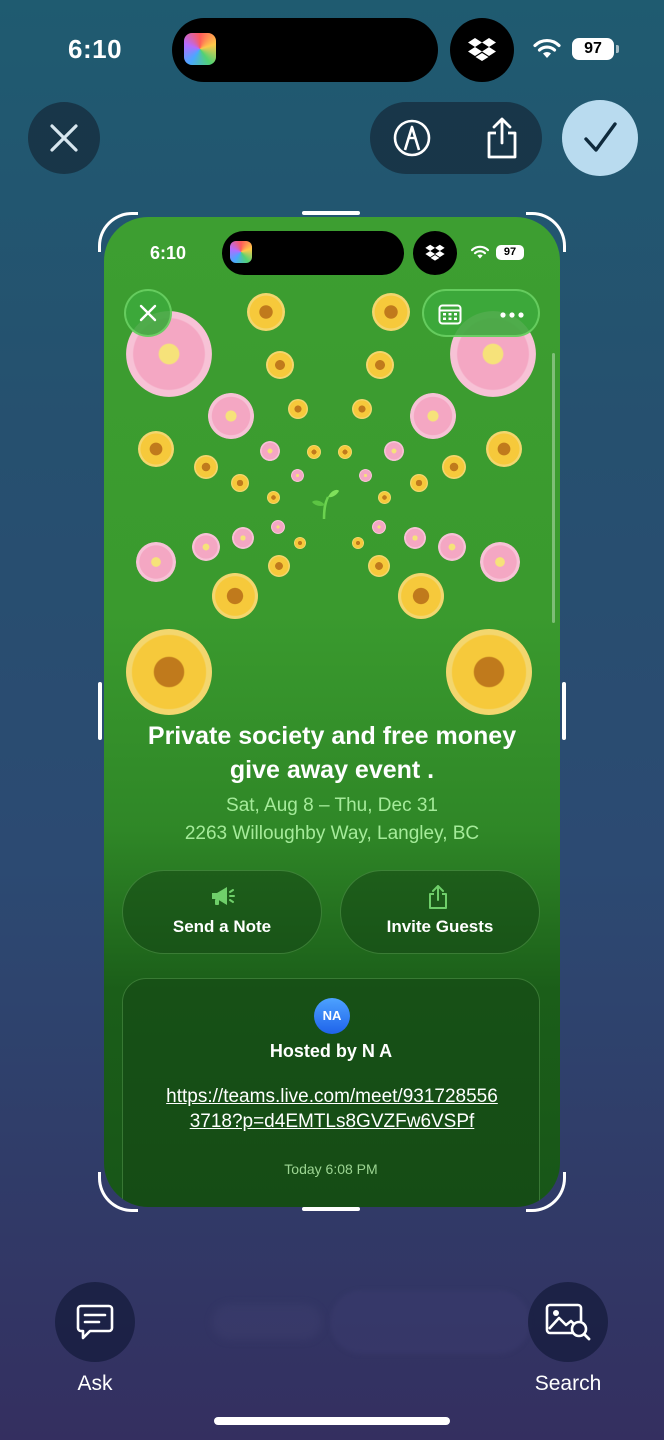 The height and width of the screenshot is (1440, 664). I want to click on calendar-icon, so click(450, 314).